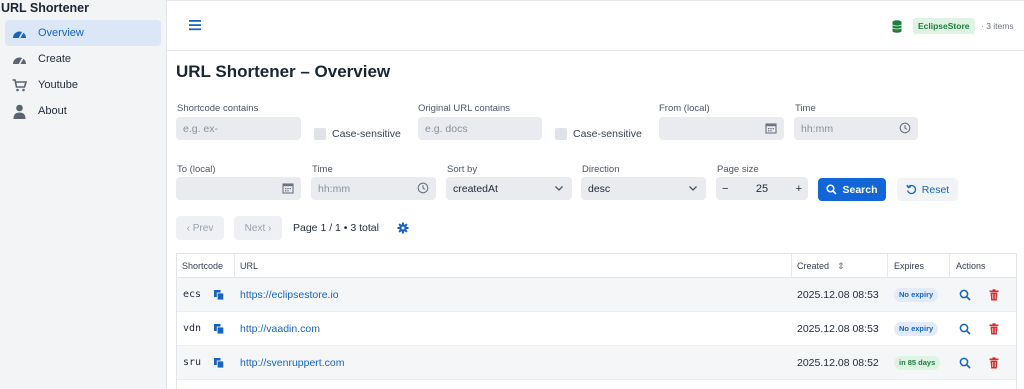 This screenshot has width=1024, height=389. I want to click on sidebar-item-label: Create, so click(55, 59).